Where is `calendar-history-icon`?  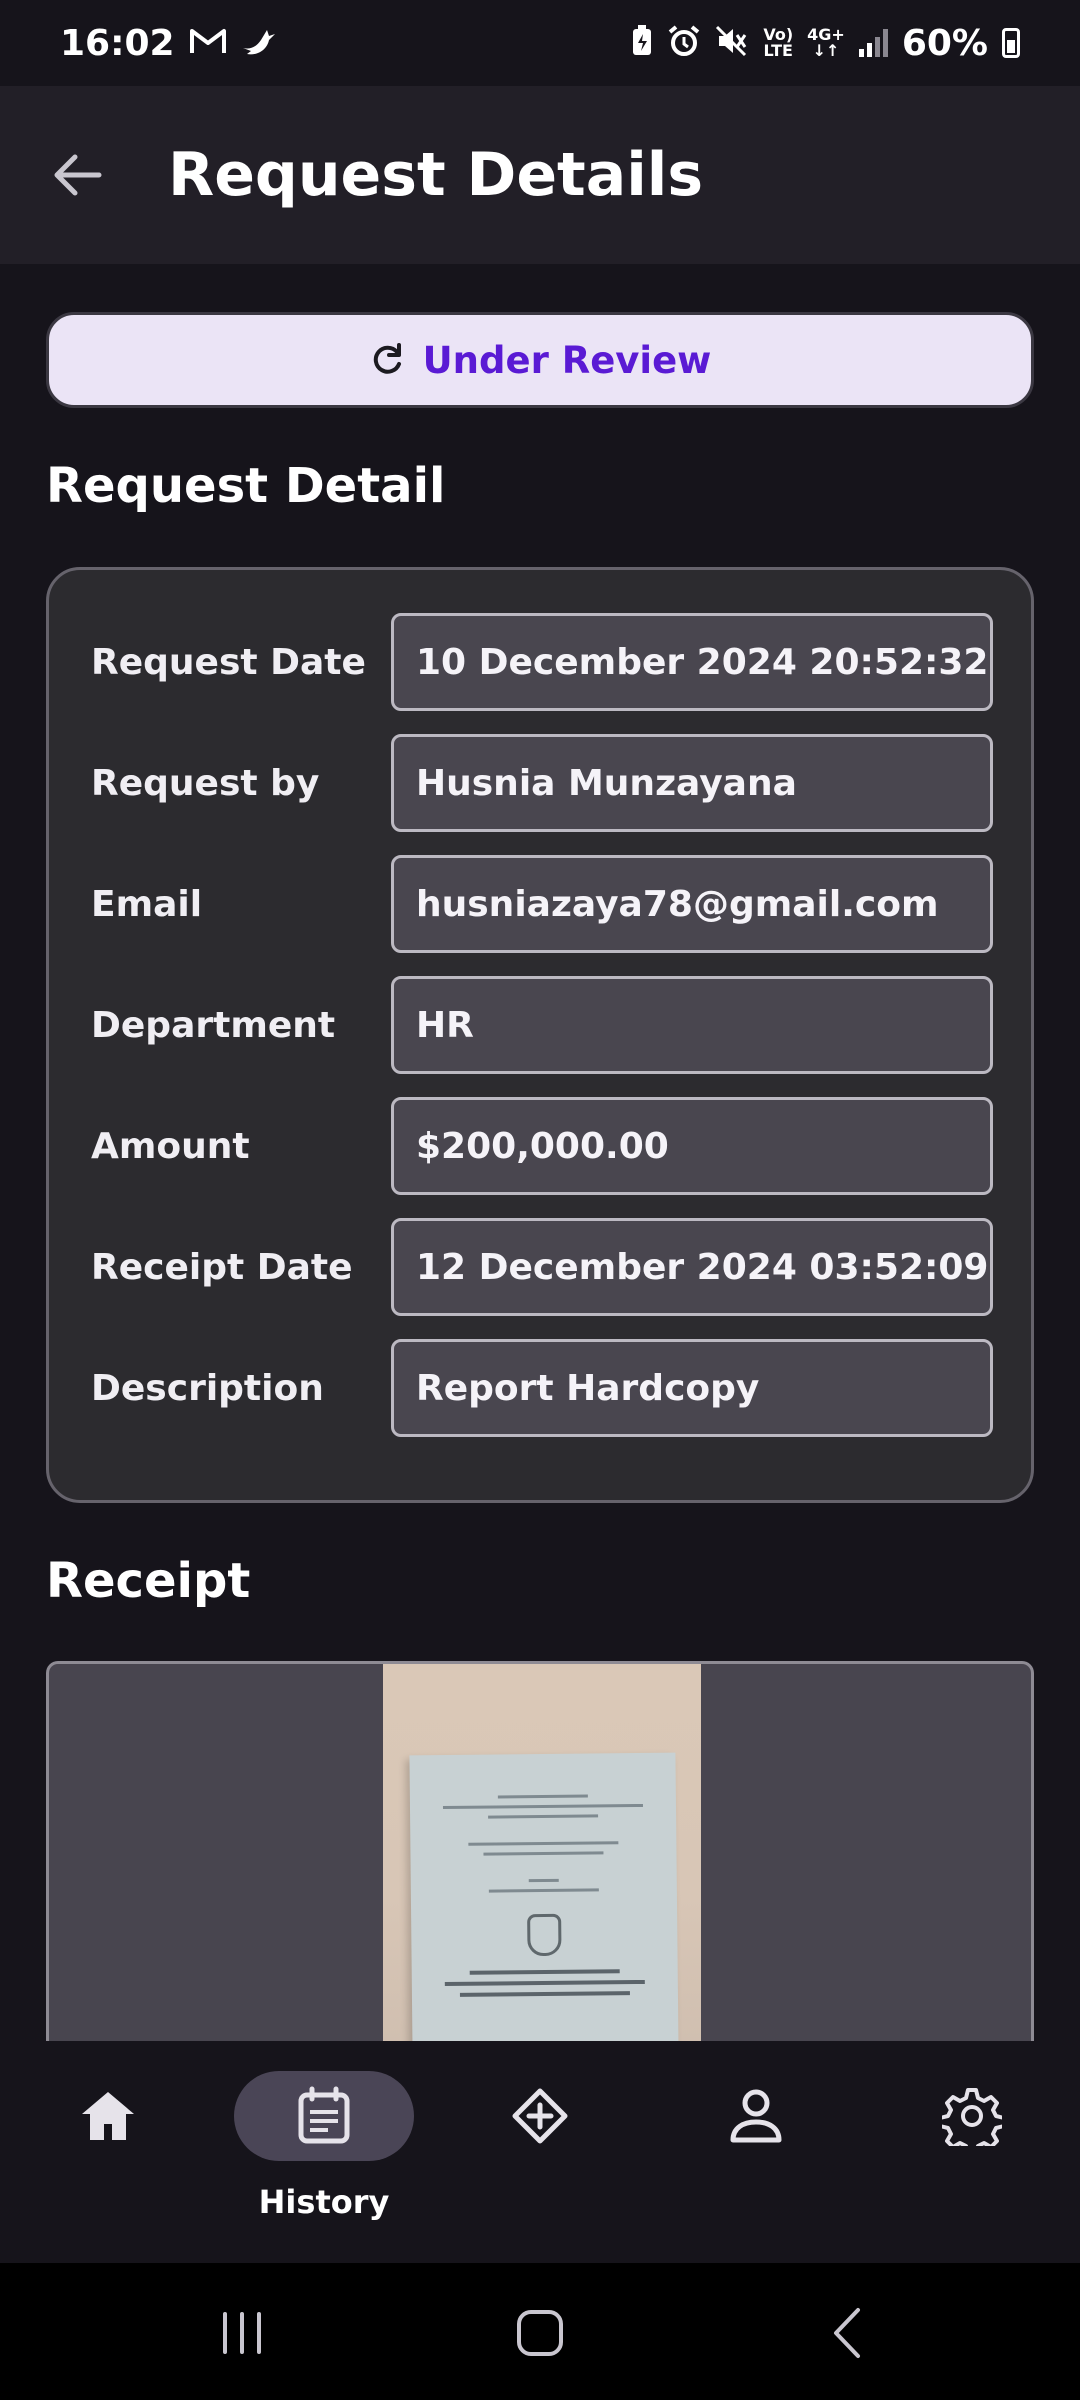
calendar-history-icon is located at coordinates (324, 2115).